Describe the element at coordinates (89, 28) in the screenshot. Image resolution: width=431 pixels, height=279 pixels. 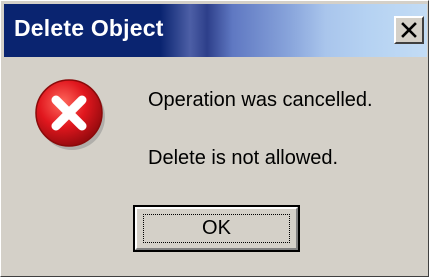
I see `window-title: Delete Object` at that location.